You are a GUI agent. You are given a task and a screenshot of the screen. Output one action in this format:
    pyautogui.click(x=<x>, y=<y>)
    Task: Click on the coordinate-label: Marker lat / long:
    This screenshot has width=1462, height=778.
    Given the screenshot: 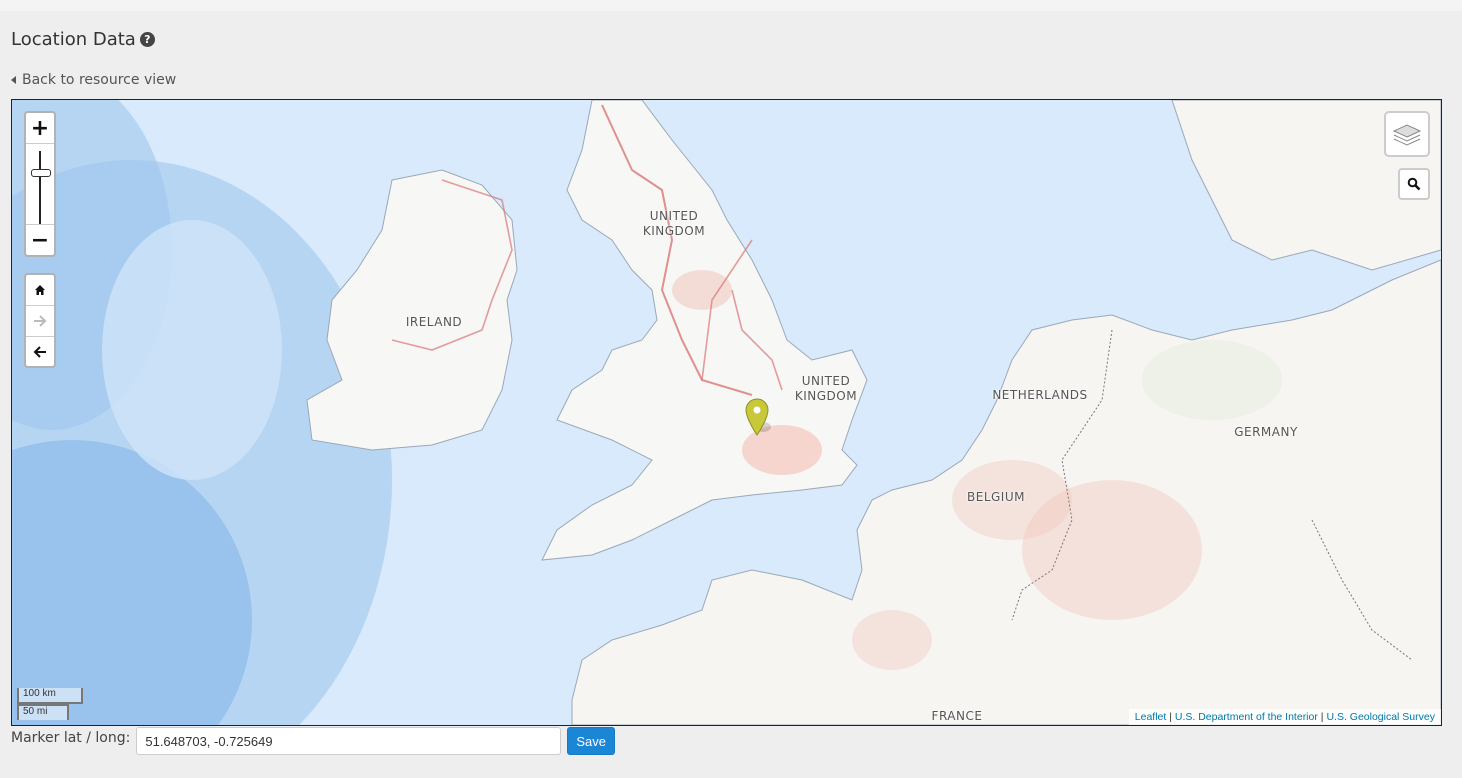 What is the action you would take?
    pyautogui.click(x=71, y=738)
    